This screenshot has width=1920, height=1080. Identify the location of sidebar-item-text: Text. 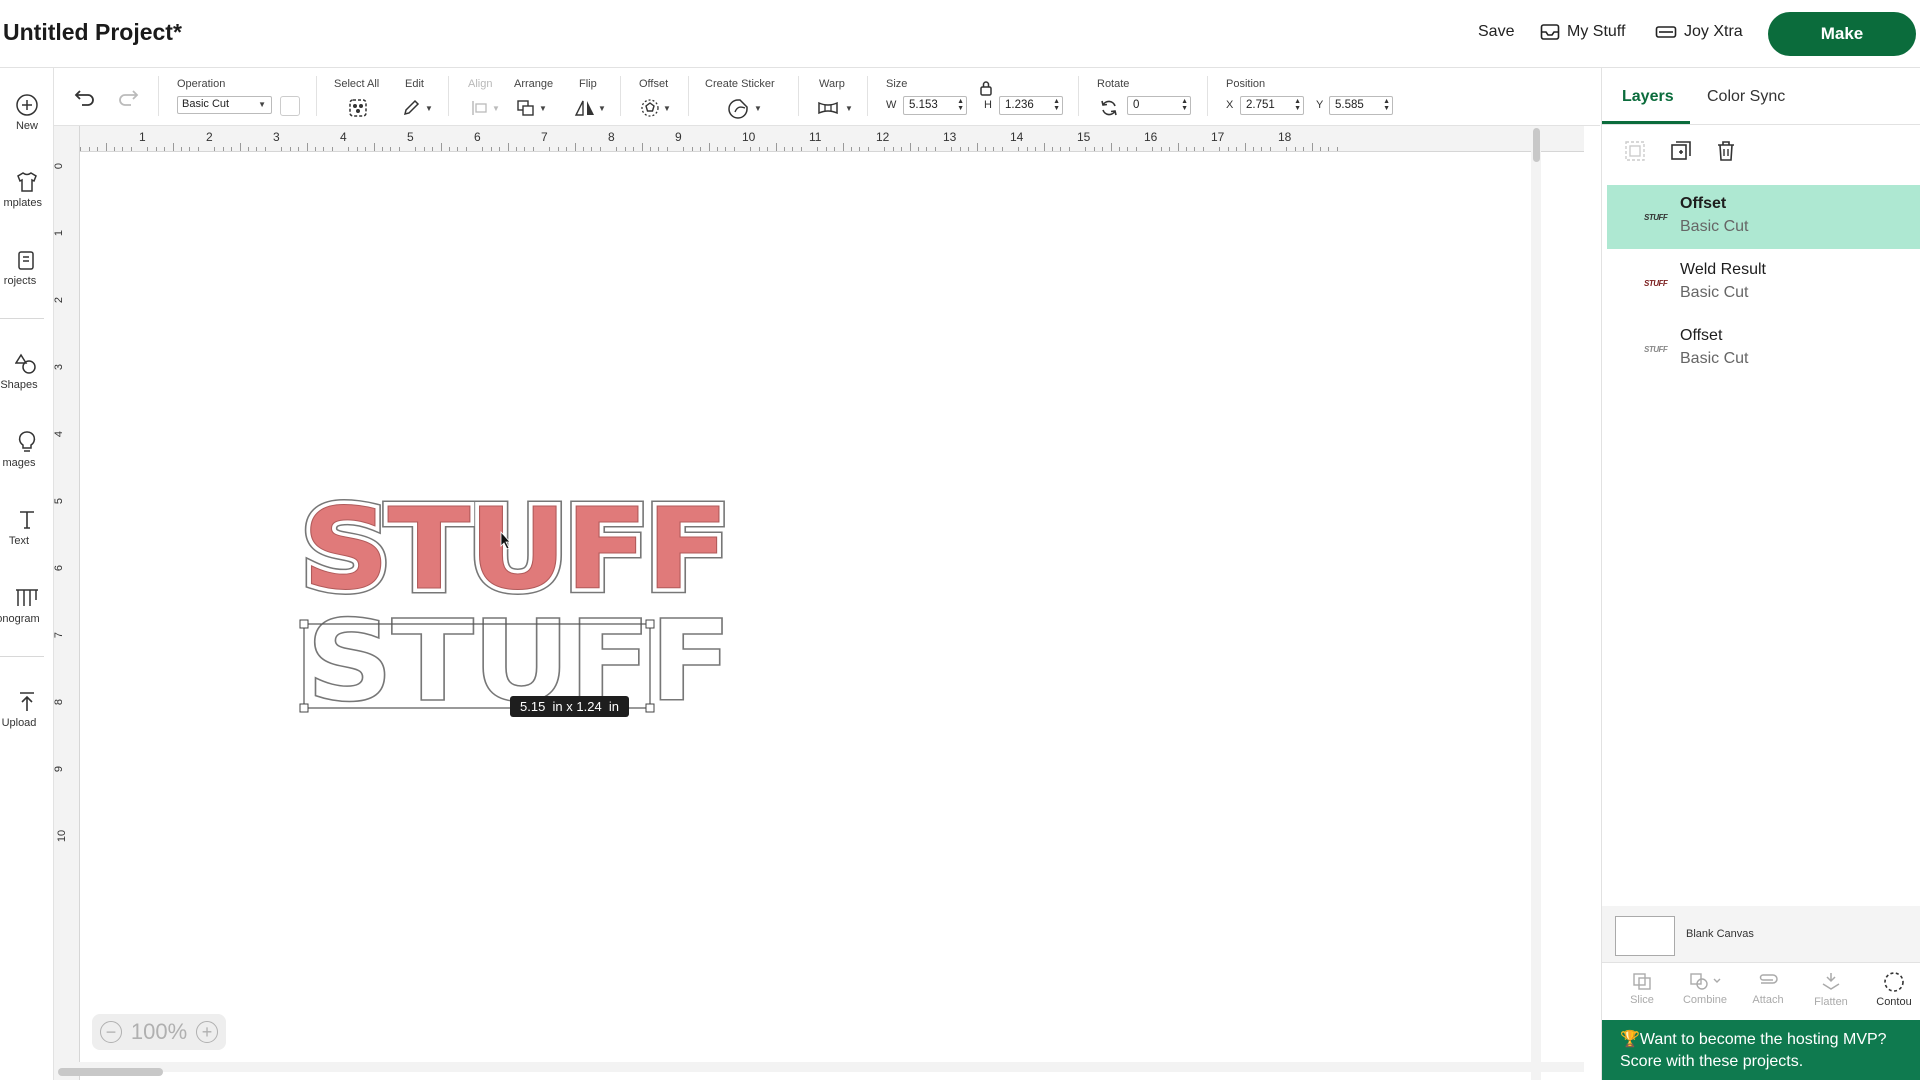
(27, 527).